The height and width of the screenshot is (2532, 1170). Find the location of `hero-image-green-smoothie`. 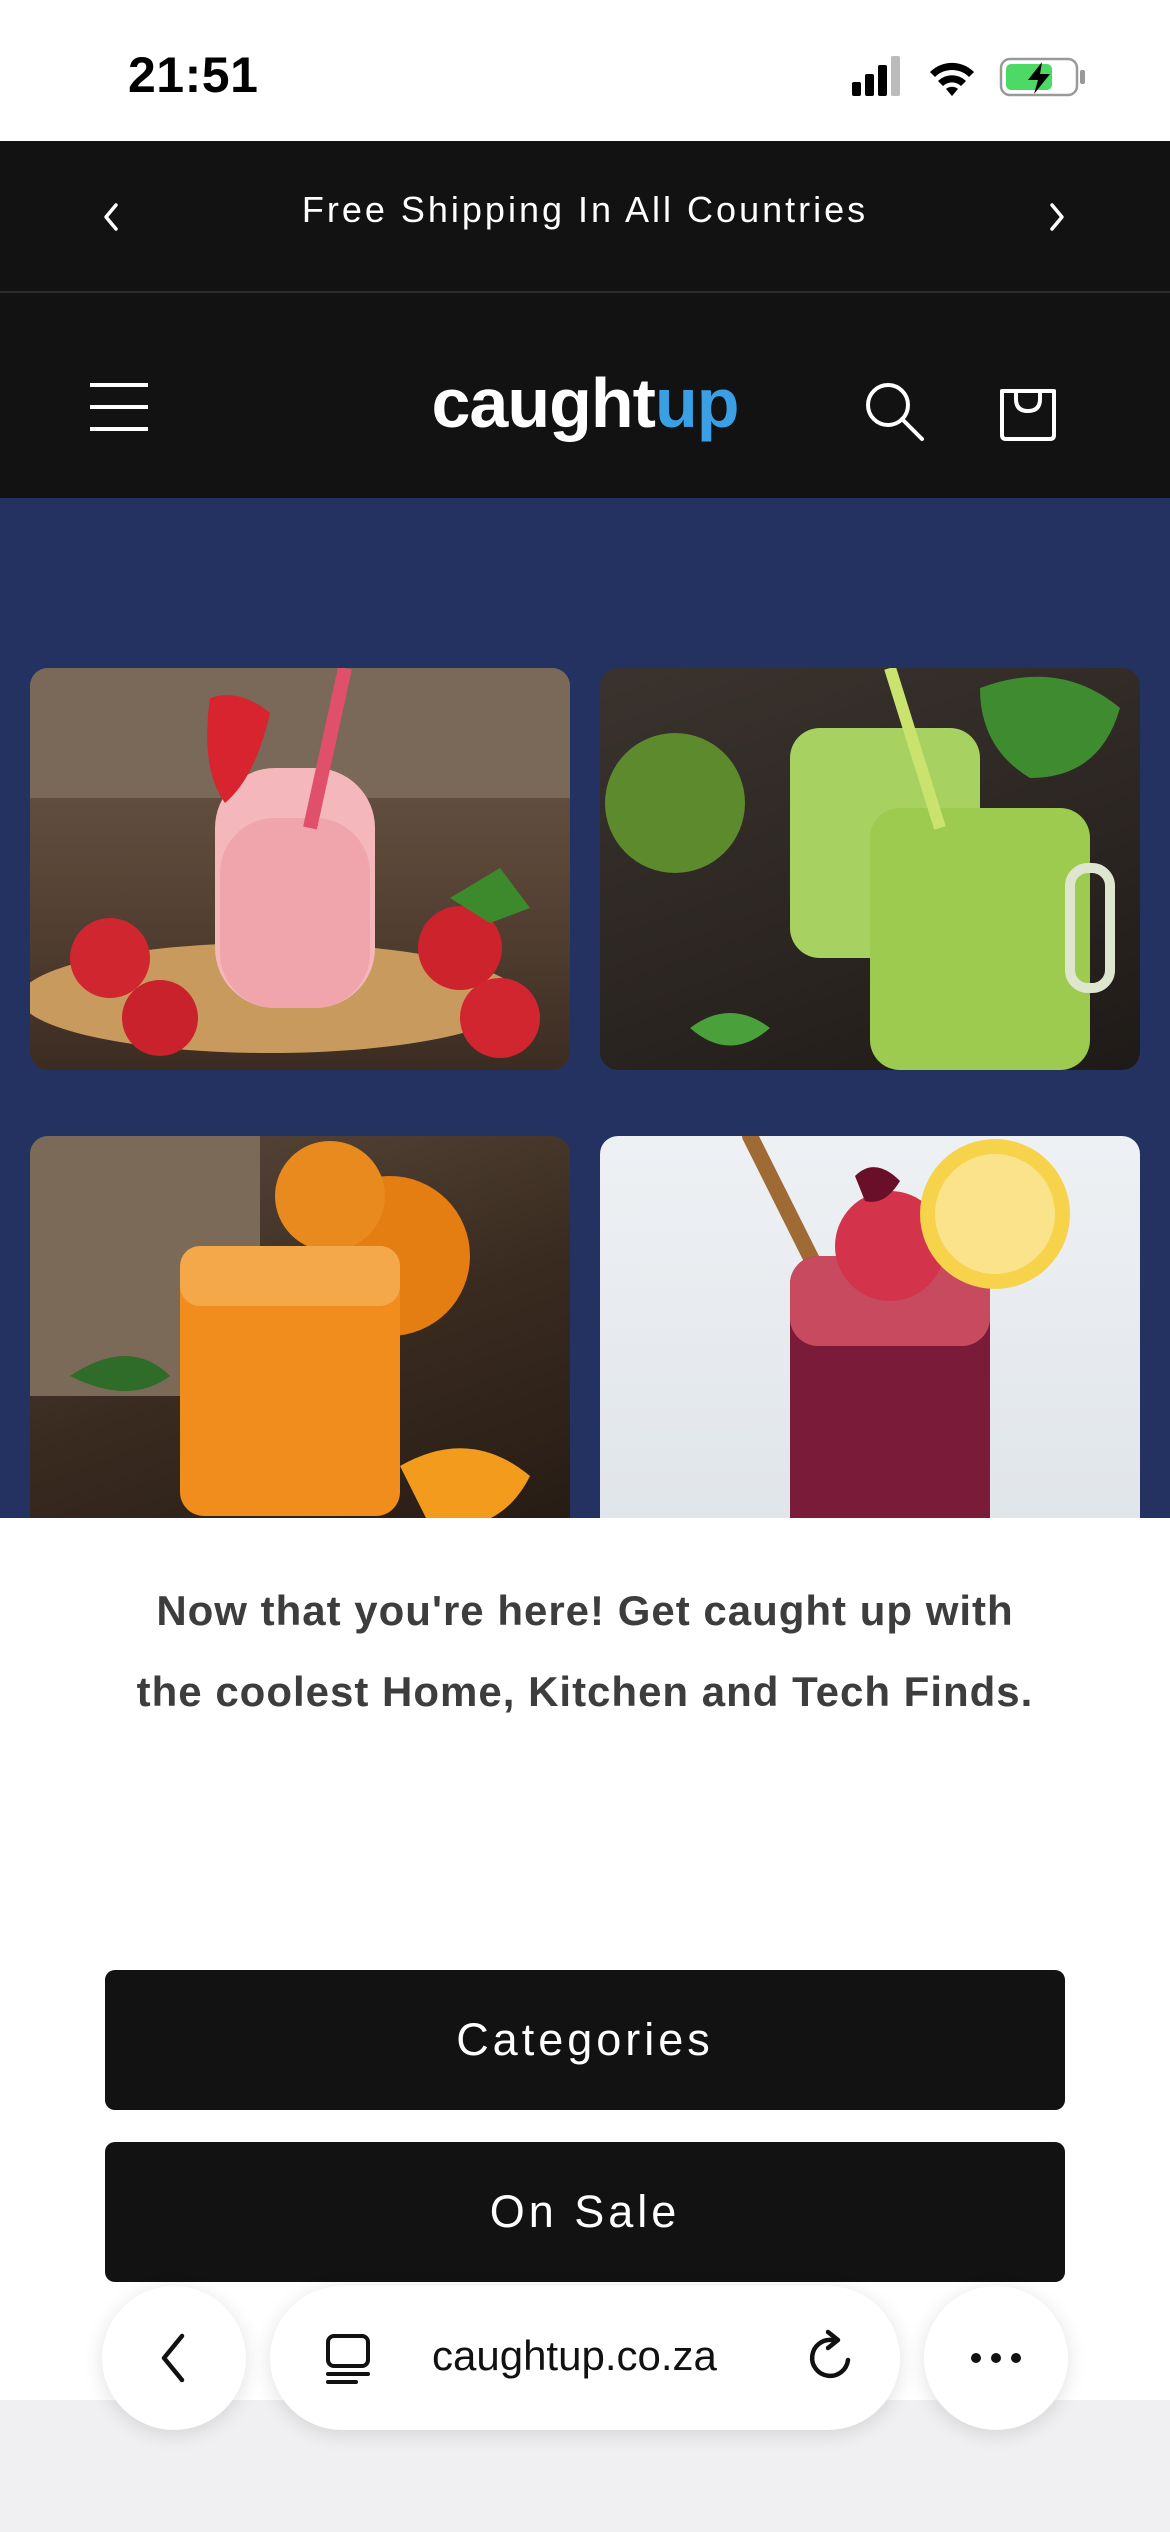

hero-image-green-smoothie is located at coordinates (870, 869).